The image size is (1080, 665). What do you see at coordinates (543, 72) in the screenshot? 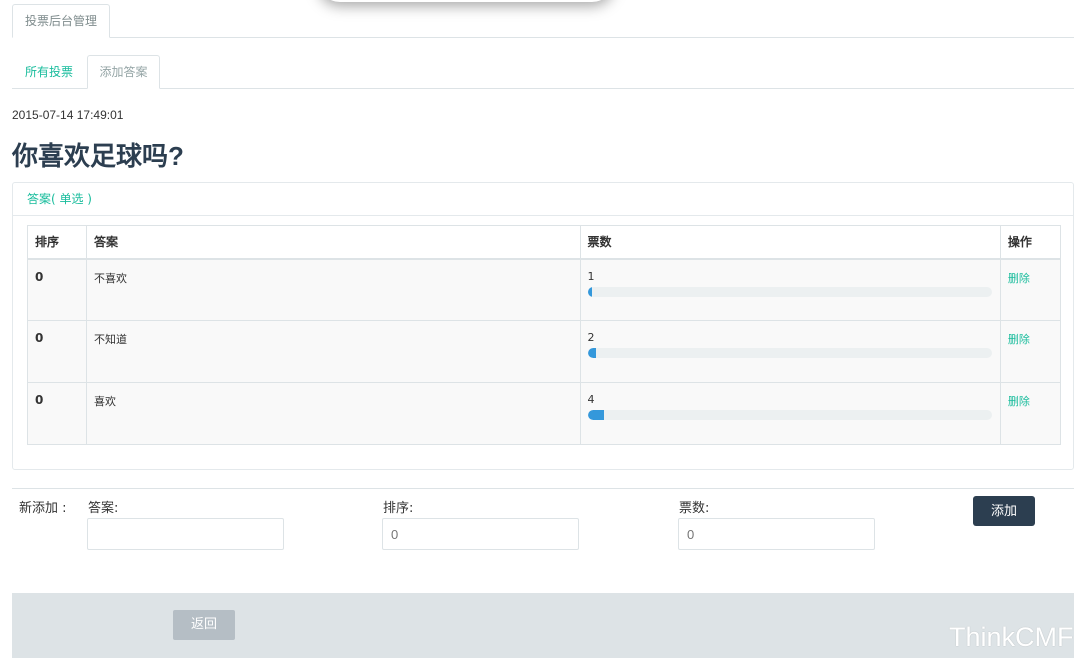
I see `sub-tab-bar: 所有投票 添加答案` at bounding box center [543, 72].